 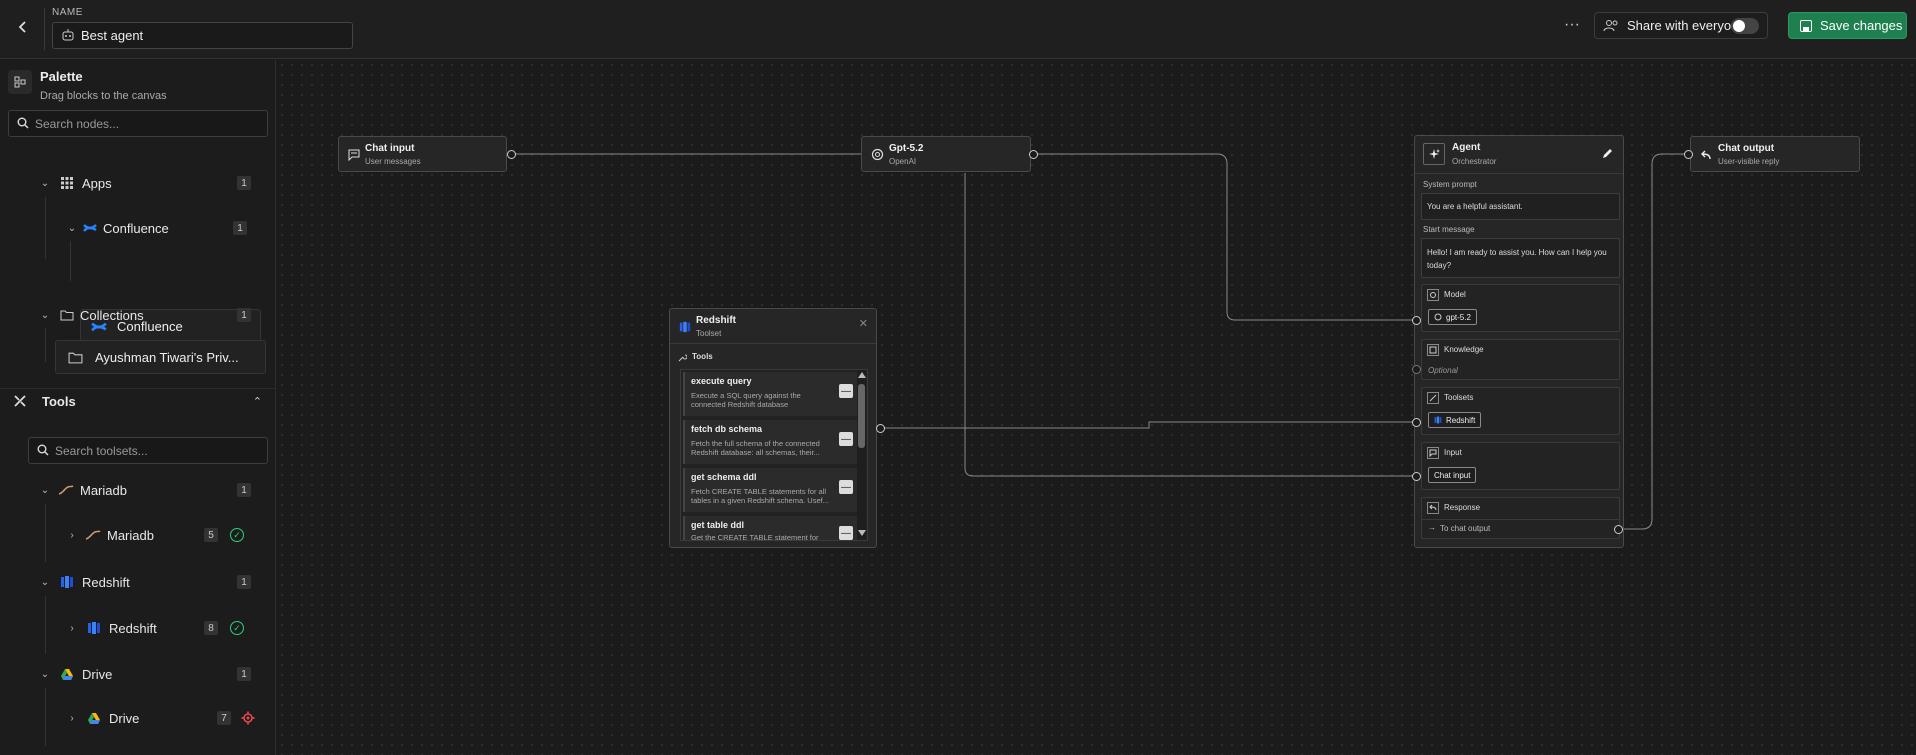 I want to click on agent-response-port, so click(x=1618, y=529).